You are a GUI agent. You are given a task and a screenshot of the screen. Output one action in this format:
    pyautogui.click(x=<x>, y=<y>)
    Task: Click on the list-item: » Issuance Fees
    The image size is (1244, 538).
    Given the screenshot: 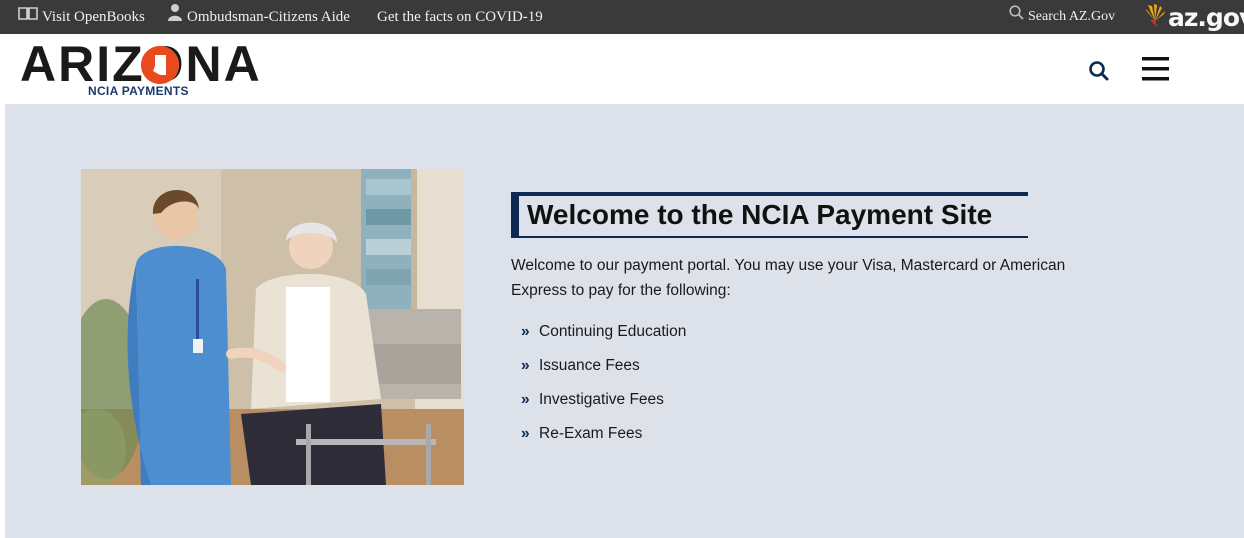 What is the action you would take?
    pyautogui.click(x=603, y=372)
    